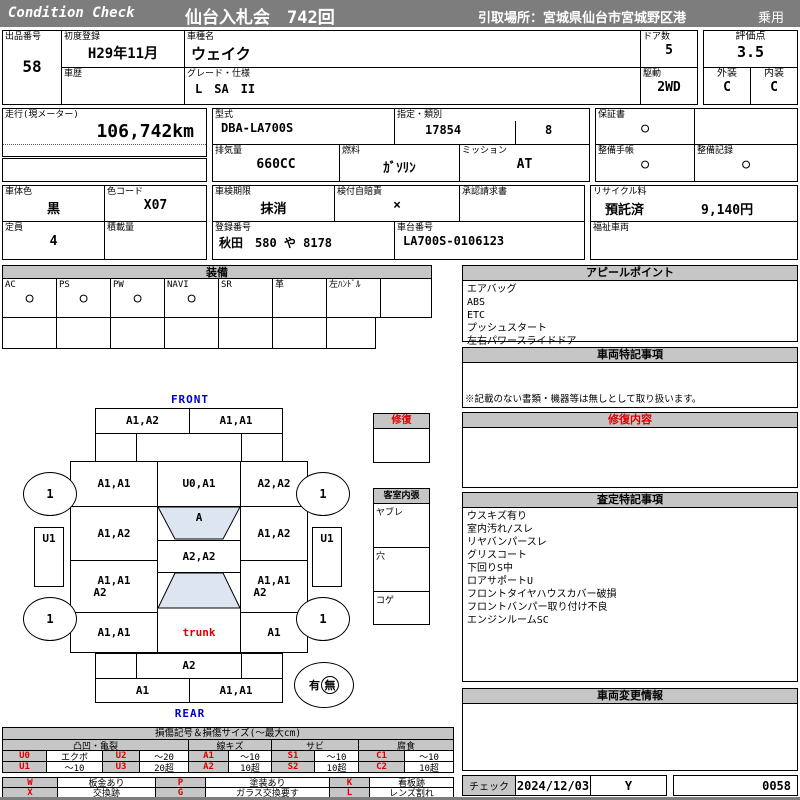 Image resolution: width=800 pixels, height=800 pixels. What do you see at coordinates (492, 126) in the screenshot?
I see `class-cell: 指定・類別 17854 8` at bounding box center [492, 126].